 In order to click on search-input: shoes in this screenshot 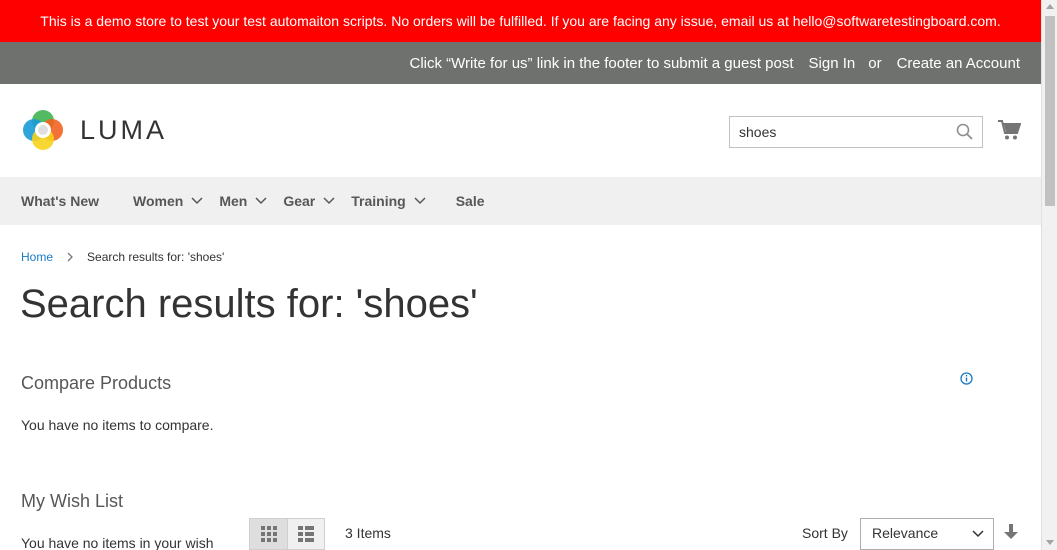, I will do `click(856, 132)`.